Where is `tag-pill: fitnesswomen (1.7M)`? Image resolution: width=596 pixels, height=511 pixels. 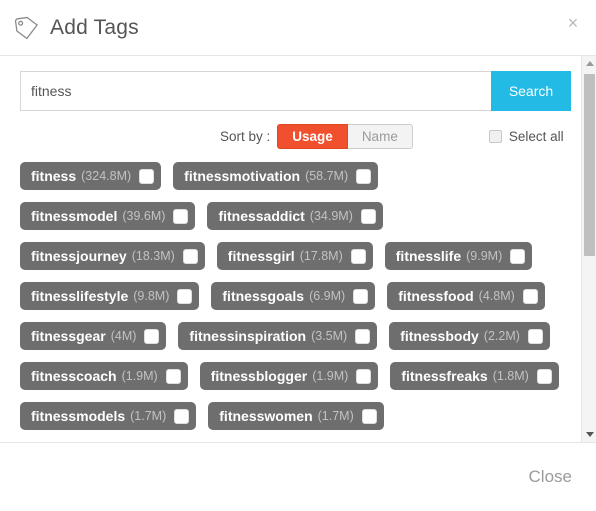 tag-pill: fitnesswomen (1.7M) is located at coordinates (296, 416).